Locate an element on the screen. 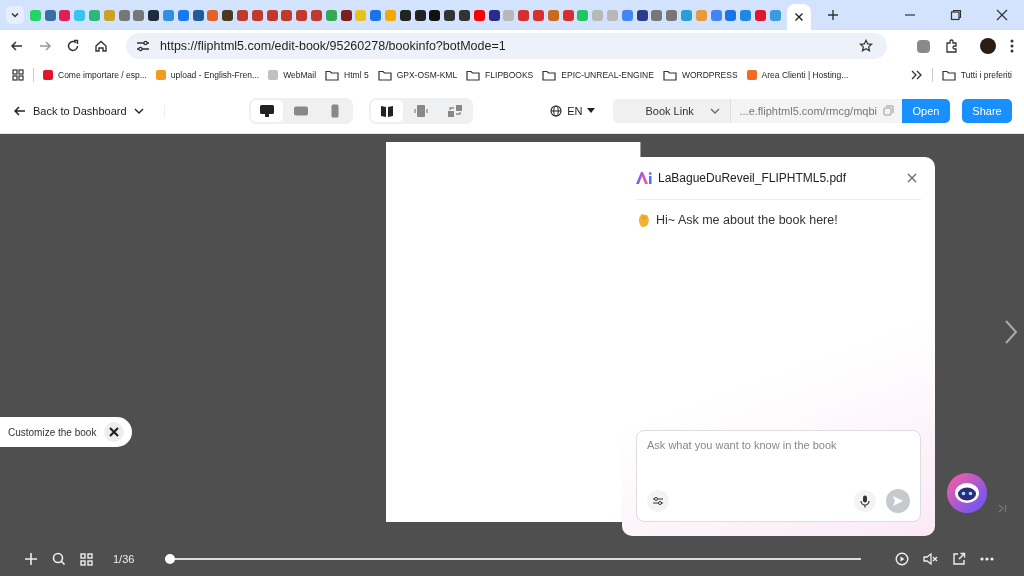 The width and height of the screenshot is (1024, 576). view-option is located at coordinates (267, 110).